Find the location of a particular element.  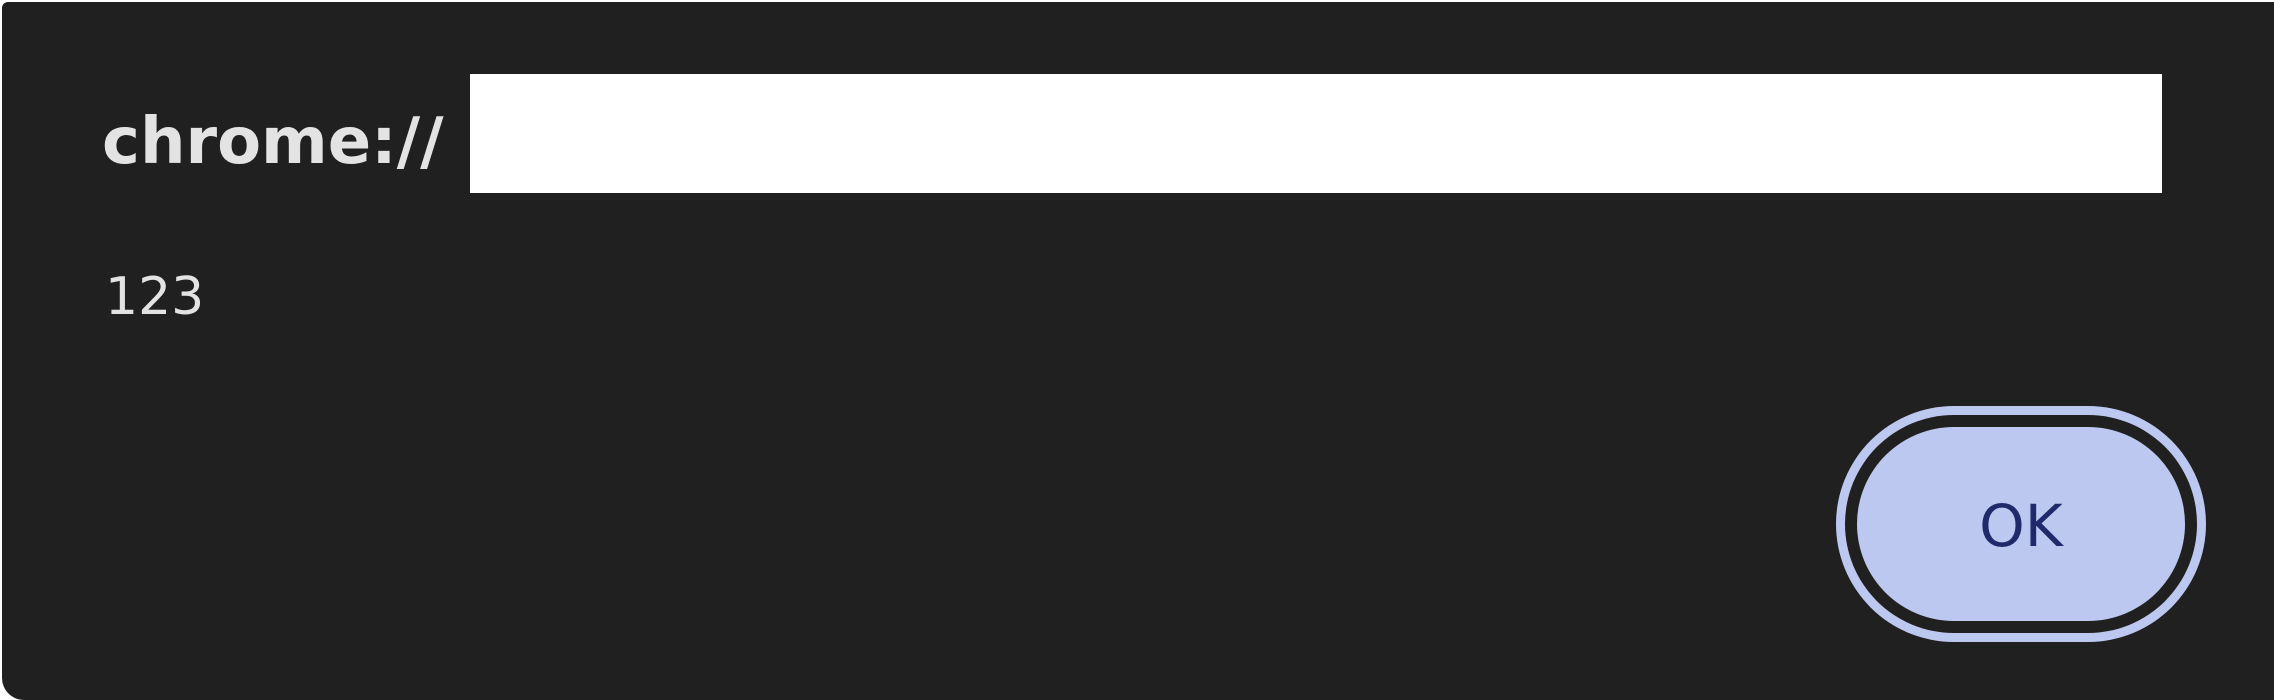

ok-button: OK is located at coordinates (2021, 524).